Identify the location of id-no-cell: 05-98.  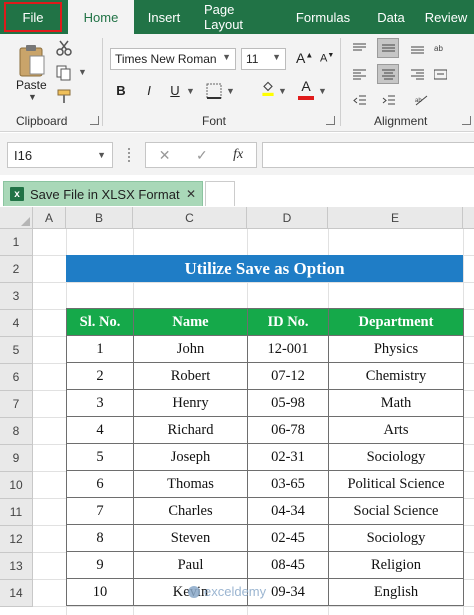
(288, 403).